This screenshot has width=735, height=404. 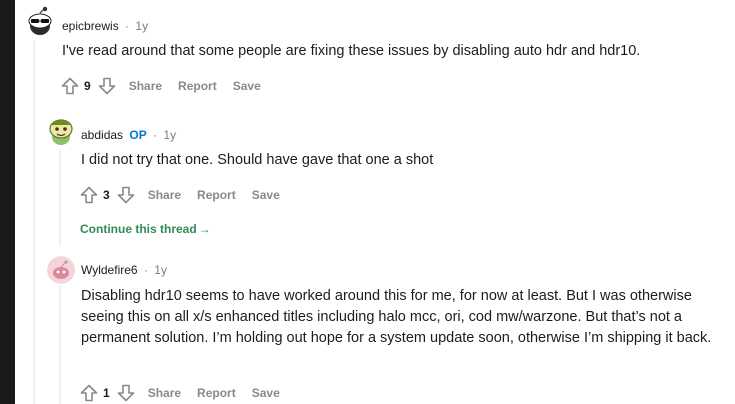 What do you see at coordinates (128, 135) in the screenshot?
I see `comment-meta: abdidas OP · 1y` at bounding box center [128, 135].